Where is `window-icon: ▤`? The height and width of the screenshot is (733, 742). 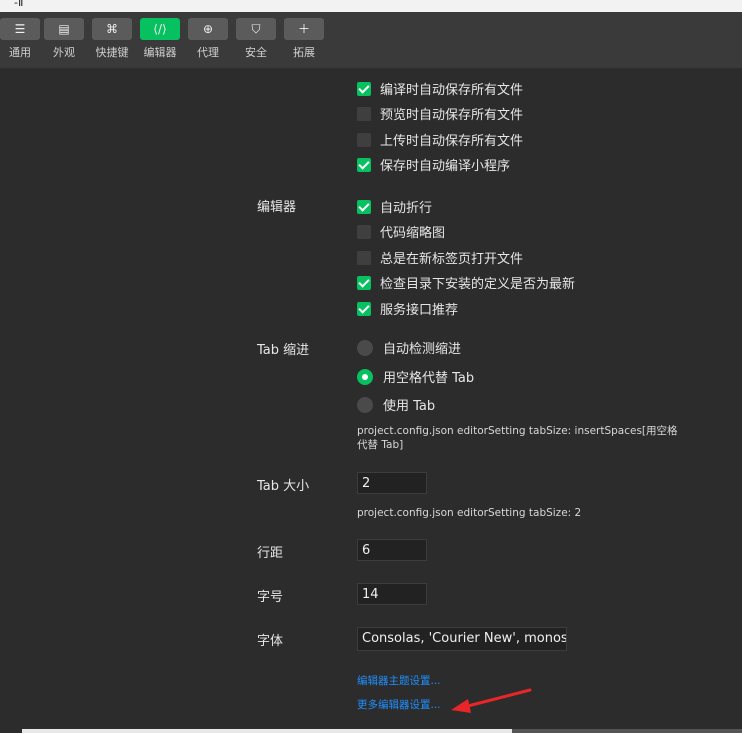
window-icon: ▤ is located at coordinates (64, 29).